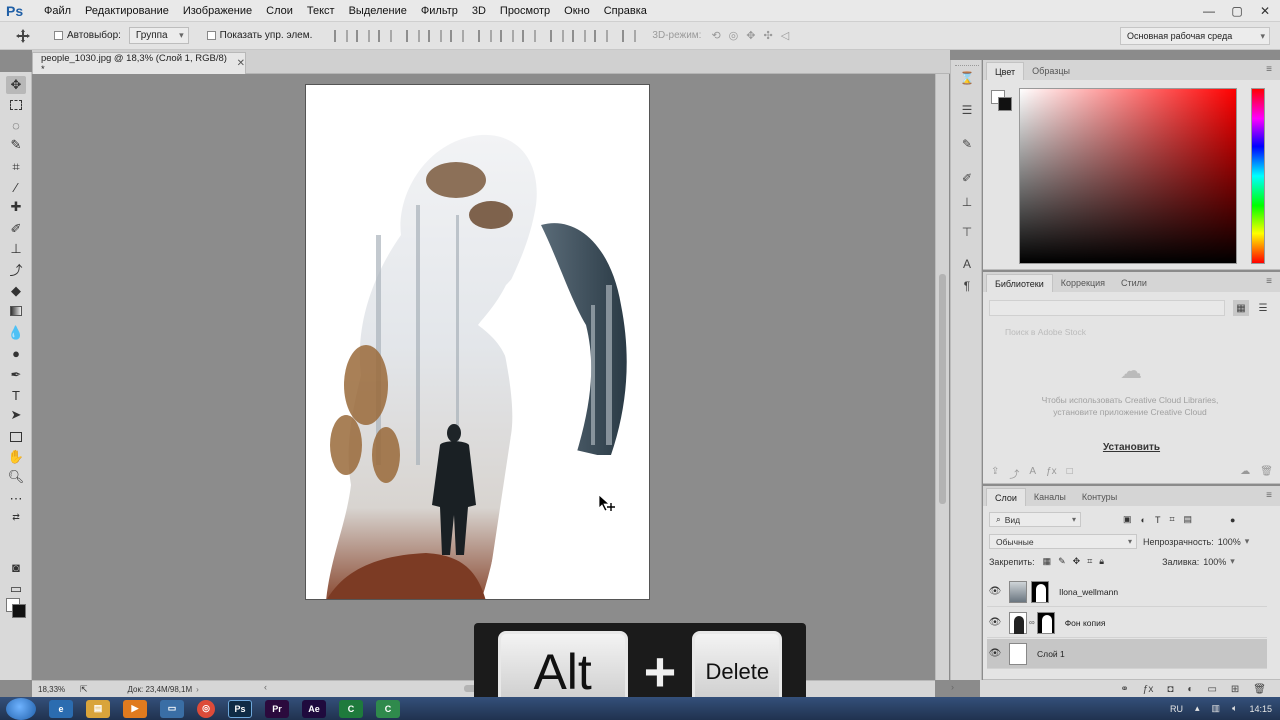 Image resolution: width=1280 pixels, height=720 pixels. What do you see at coordinates (1127, 654) in the screenshot?
I see `layer-row-layer1: 👁︎ Слой 1` at bounding box center [1127, 654].